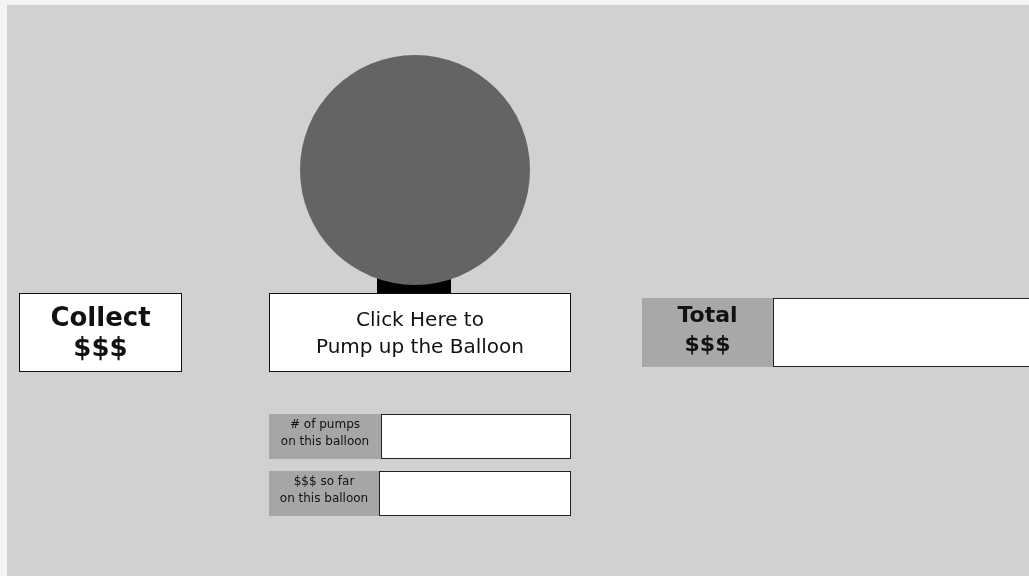 Image resolution: width=1029 pixels, height=576 pixels. What do you see at coordinates (325, 436) in the screenshot?
I see `stat-label: # of pumps on this balloon` at bounding box center [325, 436].